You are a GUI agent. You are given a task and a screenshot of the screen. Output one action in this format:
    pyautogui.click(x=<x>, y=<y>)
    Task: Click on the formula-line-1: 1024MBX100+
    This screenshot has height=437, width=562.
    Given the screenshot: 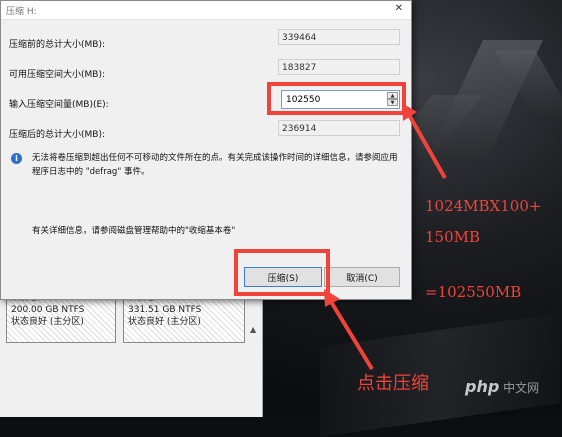 What is the action you would take?
    pyautogui.click(x=483, y=206)
    